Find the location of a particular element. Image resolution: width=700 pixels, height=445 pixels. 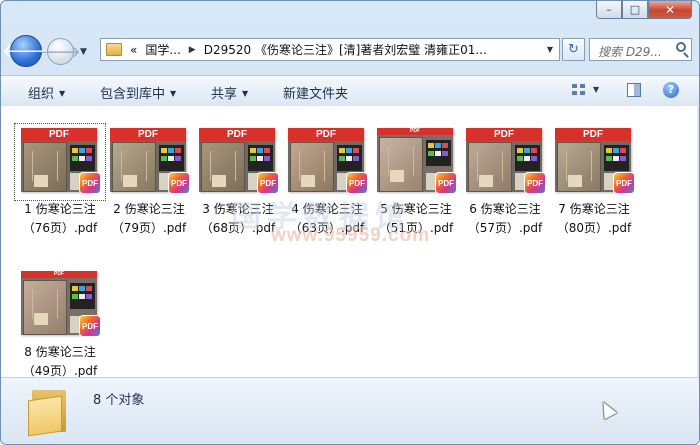

forward-arrow-icon: 🡒 is located at coordinates (60, 51).